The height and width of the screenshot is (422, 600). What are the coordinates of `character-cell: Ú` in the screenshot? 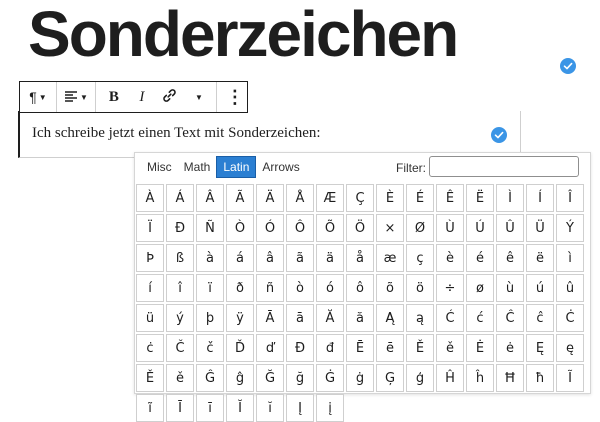 It's located at (480, 228).